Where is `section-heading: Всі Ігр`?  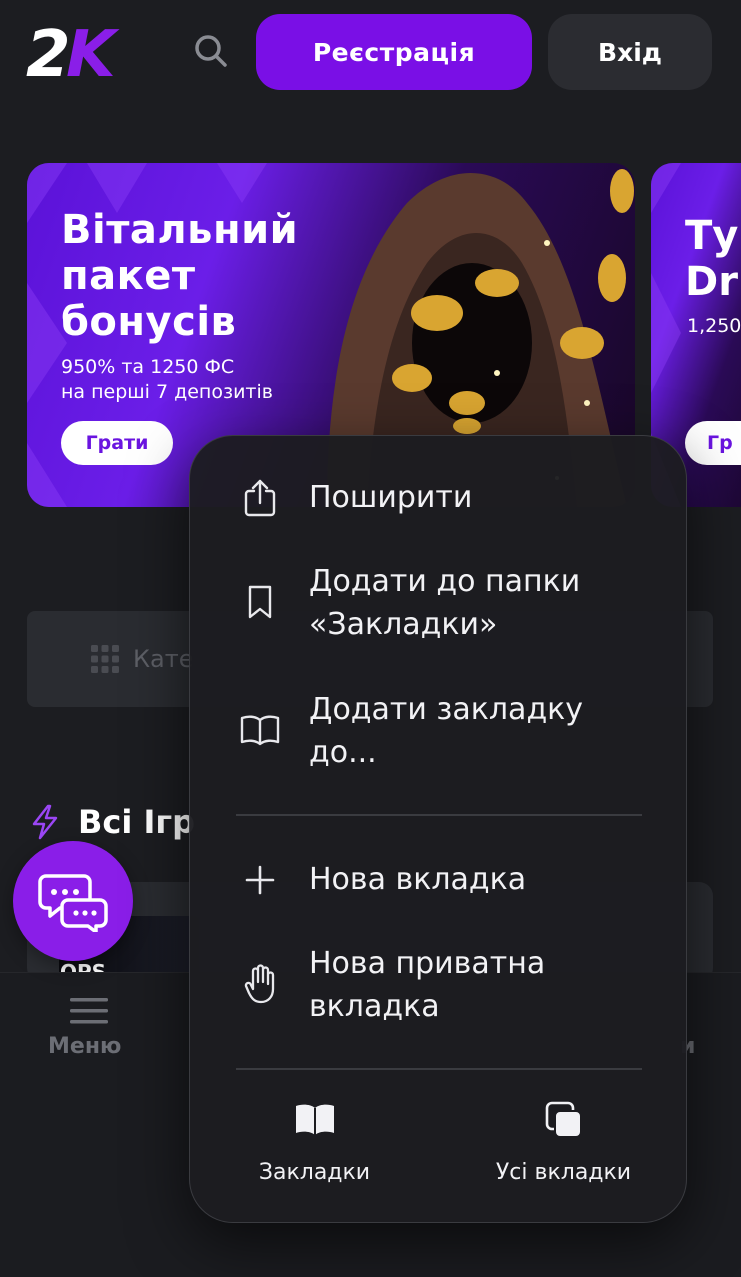 section-heading: Всі Ігр is located at coordinates (112, 822).